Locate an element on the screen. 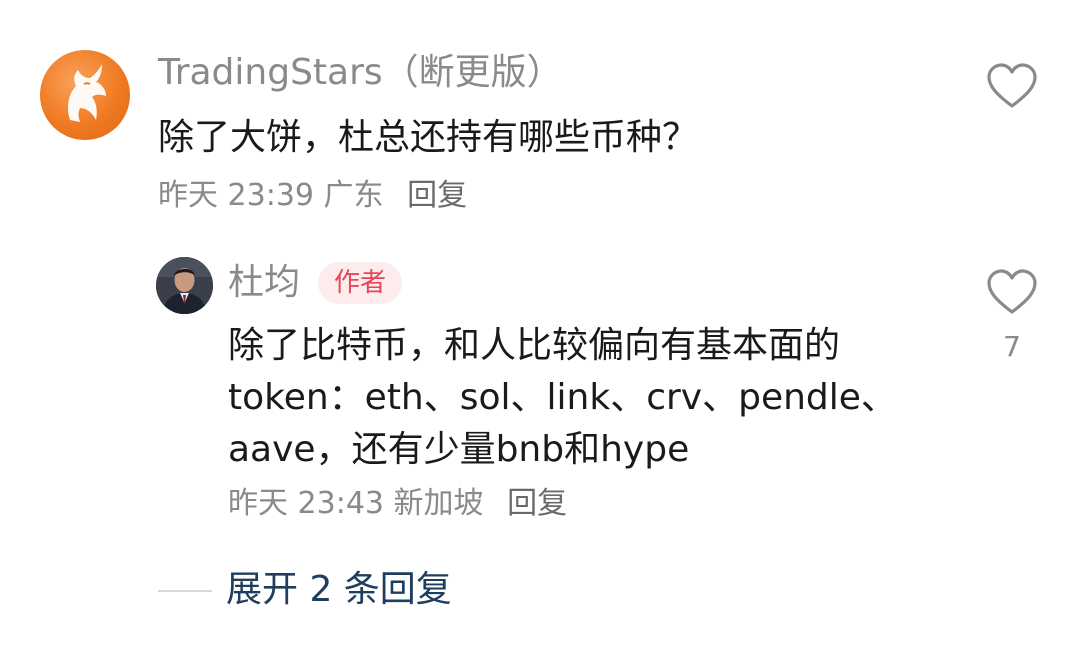 The width and height of the screenshot is (1080, 667). comment-time: 昨天 23:39 is located at coordinates (236, 195).